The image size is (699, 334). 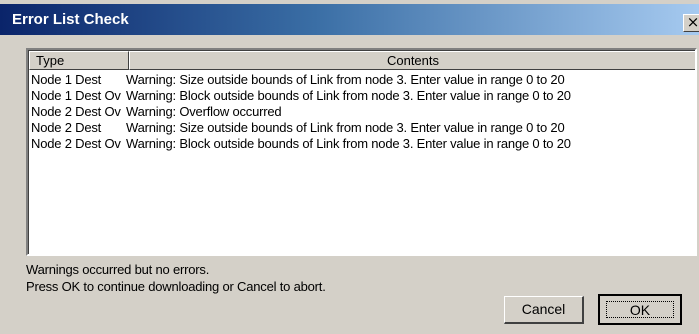 I want to click on row-type: Node 2 Dest, so click(x=66, y=127).